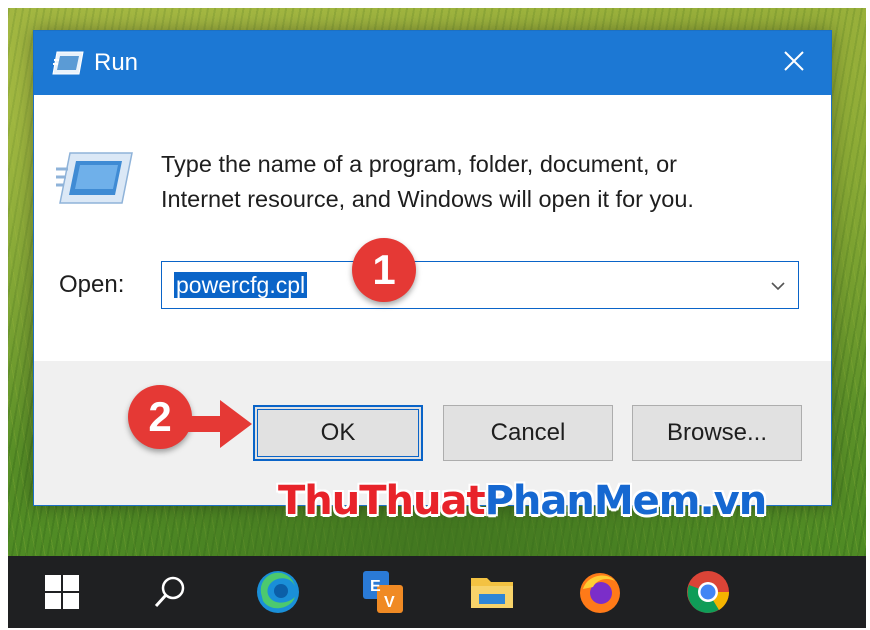  What do you see at coordinates (384, 592) in the screenshot?
I see `taskbar-app-icon: E V` at bounding box center [384, 592].